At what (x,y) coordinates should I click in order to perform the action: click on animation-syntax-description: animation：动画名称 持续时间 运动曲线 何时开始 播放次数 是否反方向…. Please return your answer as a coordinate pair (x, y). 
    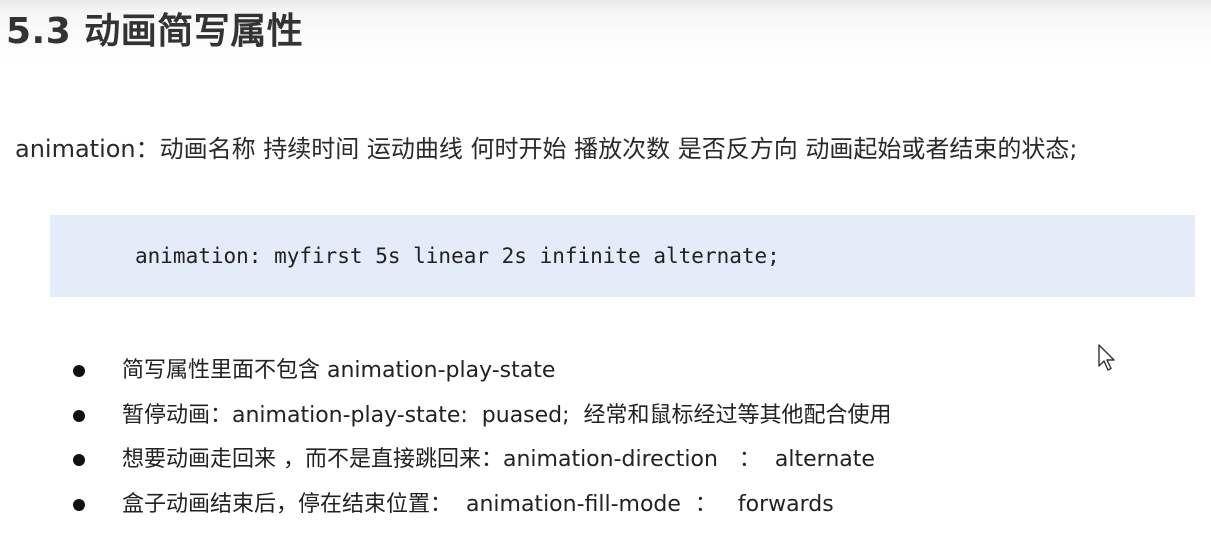
    Looking at the image, I should click on (546, 149).